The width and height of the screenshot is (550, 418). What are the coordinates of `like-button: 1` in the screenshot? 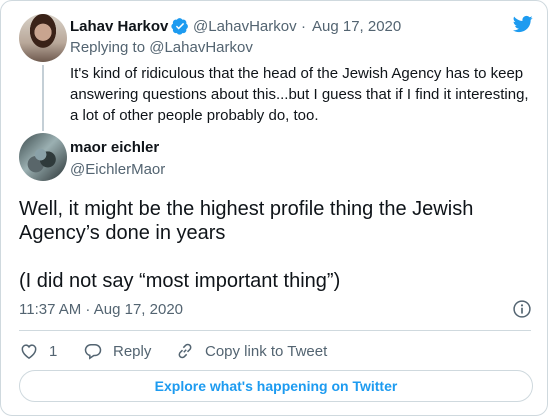 It's located at (38, 351).